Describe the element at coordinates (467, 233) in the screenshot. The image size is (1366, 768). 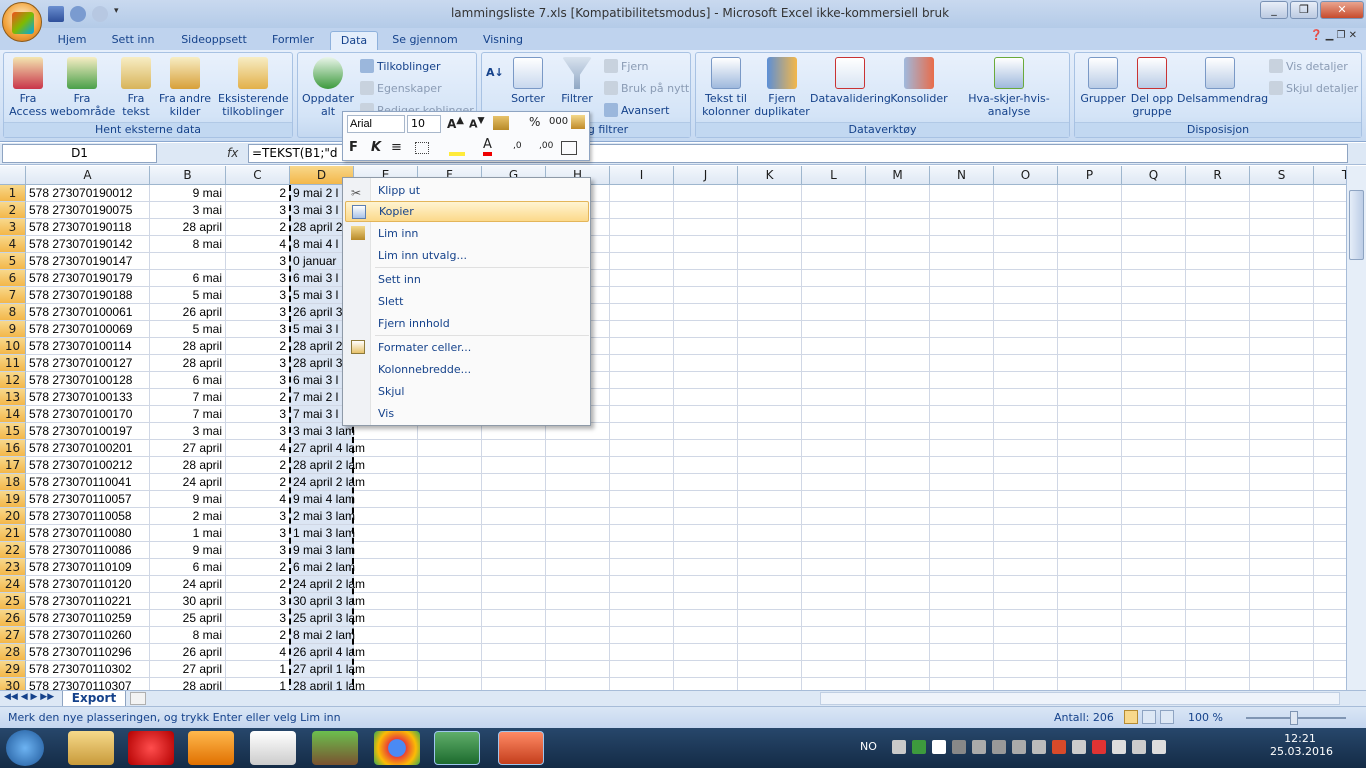
I see `menu-item-lim-inn: Lim inn` at that location.